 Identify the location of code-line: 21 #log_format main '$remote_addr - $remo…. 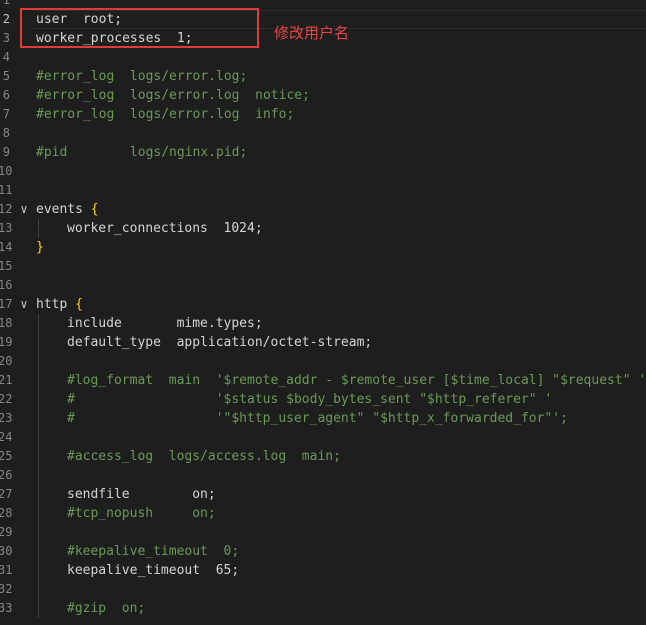
(323, 380).